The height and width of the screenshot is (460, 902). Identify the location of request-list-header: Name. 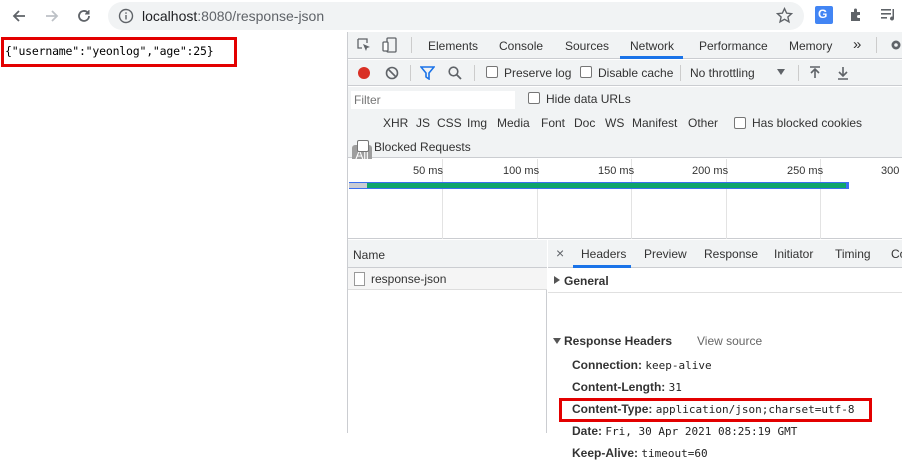
(447, 254).